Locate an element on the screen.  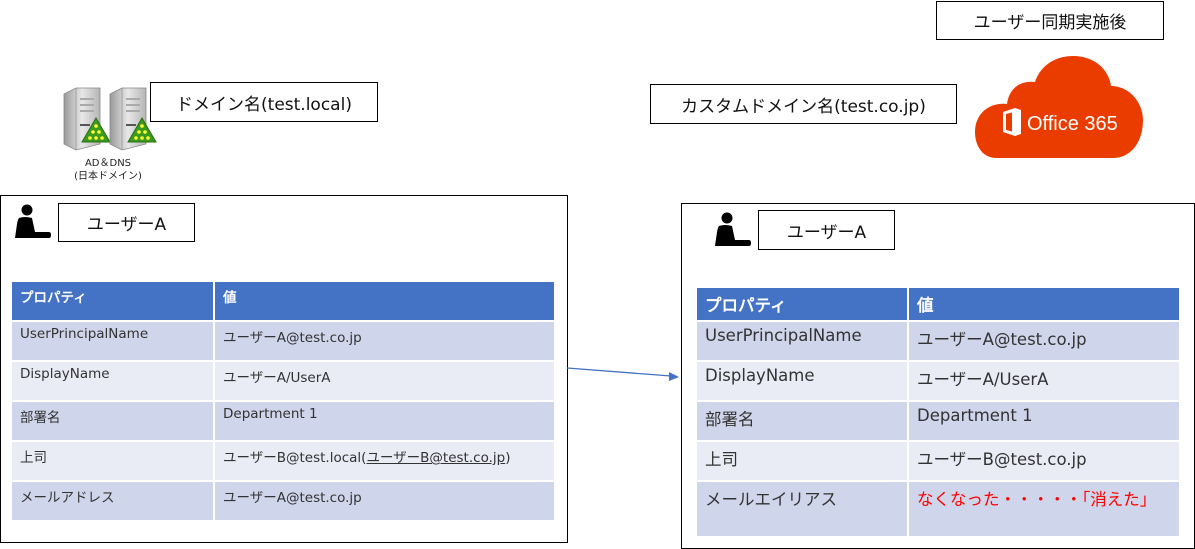
domain-name-text: ドメイン名(test.local) is located at coordinates (264, 104).